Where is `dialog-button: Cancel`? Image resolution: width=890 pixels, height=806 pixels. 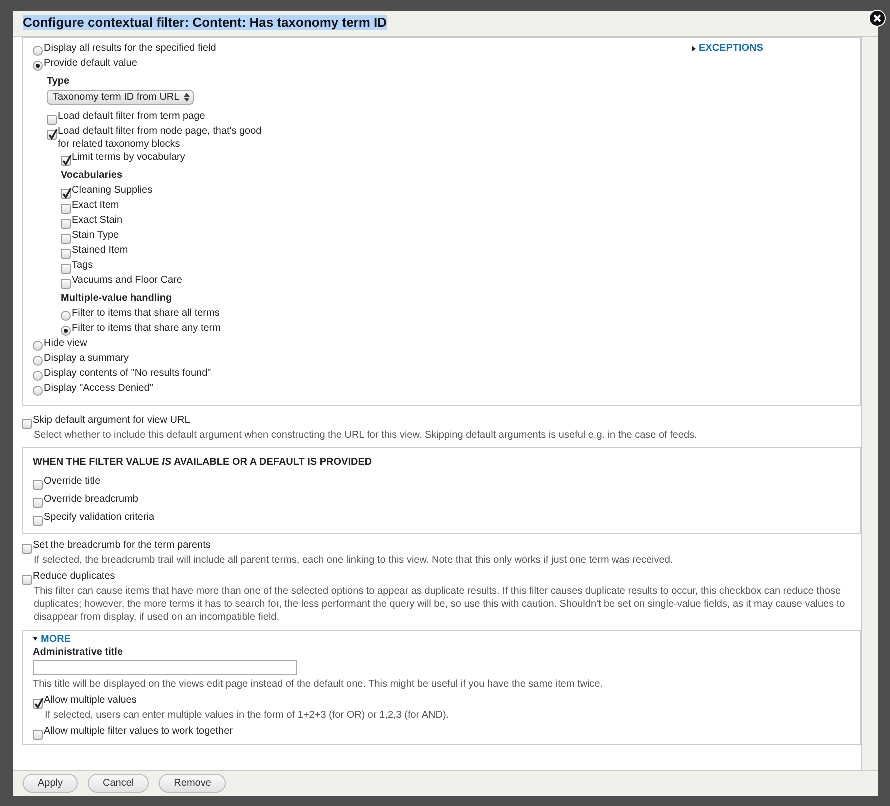
dialog-button: Cancel is located at coordinates (119, 783).